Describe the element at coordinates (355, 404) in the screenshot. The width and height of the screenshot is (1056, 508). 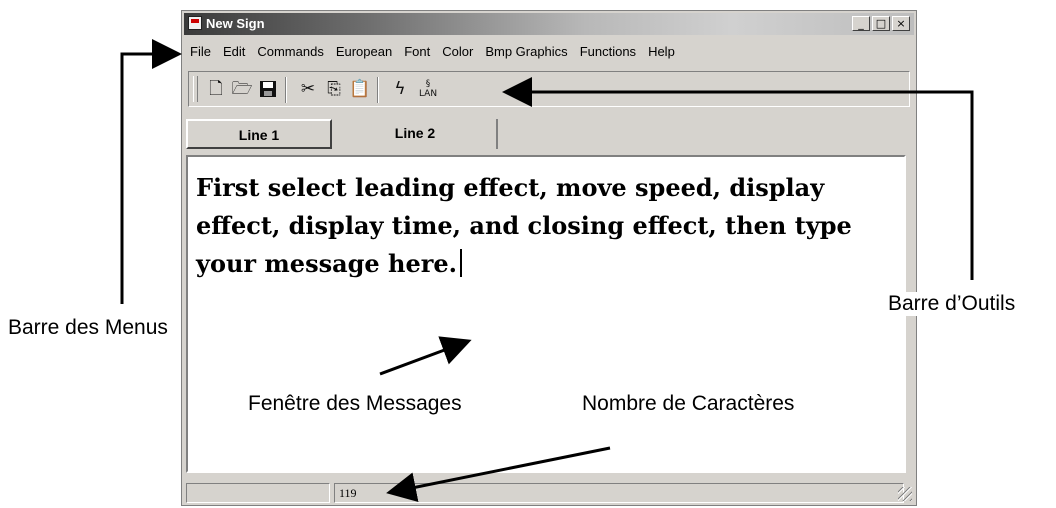
I see `annotation-message-window: Fenêtre des Messages` at that location.